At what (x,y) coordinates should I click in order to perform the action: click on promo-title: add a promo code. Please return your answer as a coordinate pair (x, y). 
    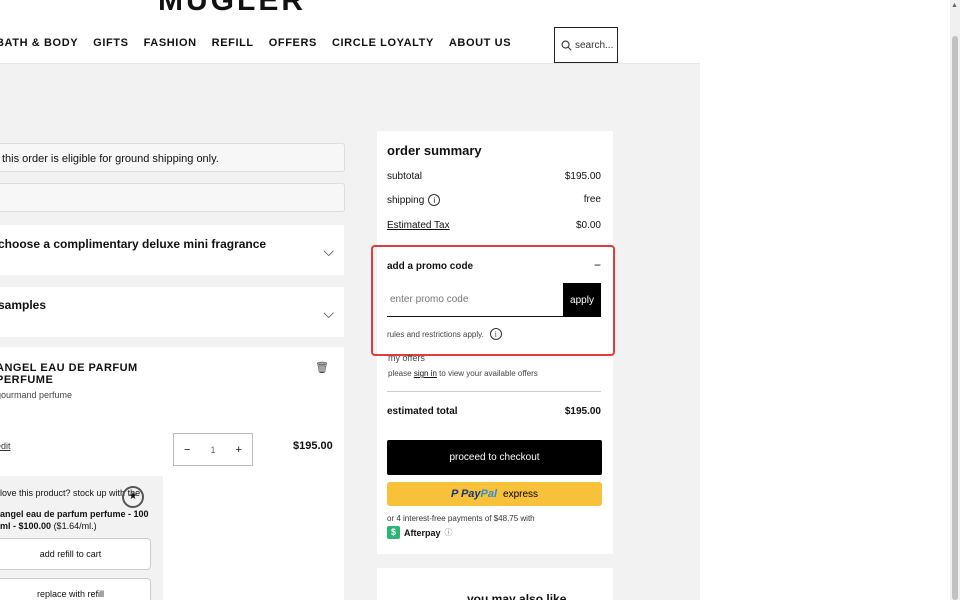
    Looking at the image, I should click on (430, 266).